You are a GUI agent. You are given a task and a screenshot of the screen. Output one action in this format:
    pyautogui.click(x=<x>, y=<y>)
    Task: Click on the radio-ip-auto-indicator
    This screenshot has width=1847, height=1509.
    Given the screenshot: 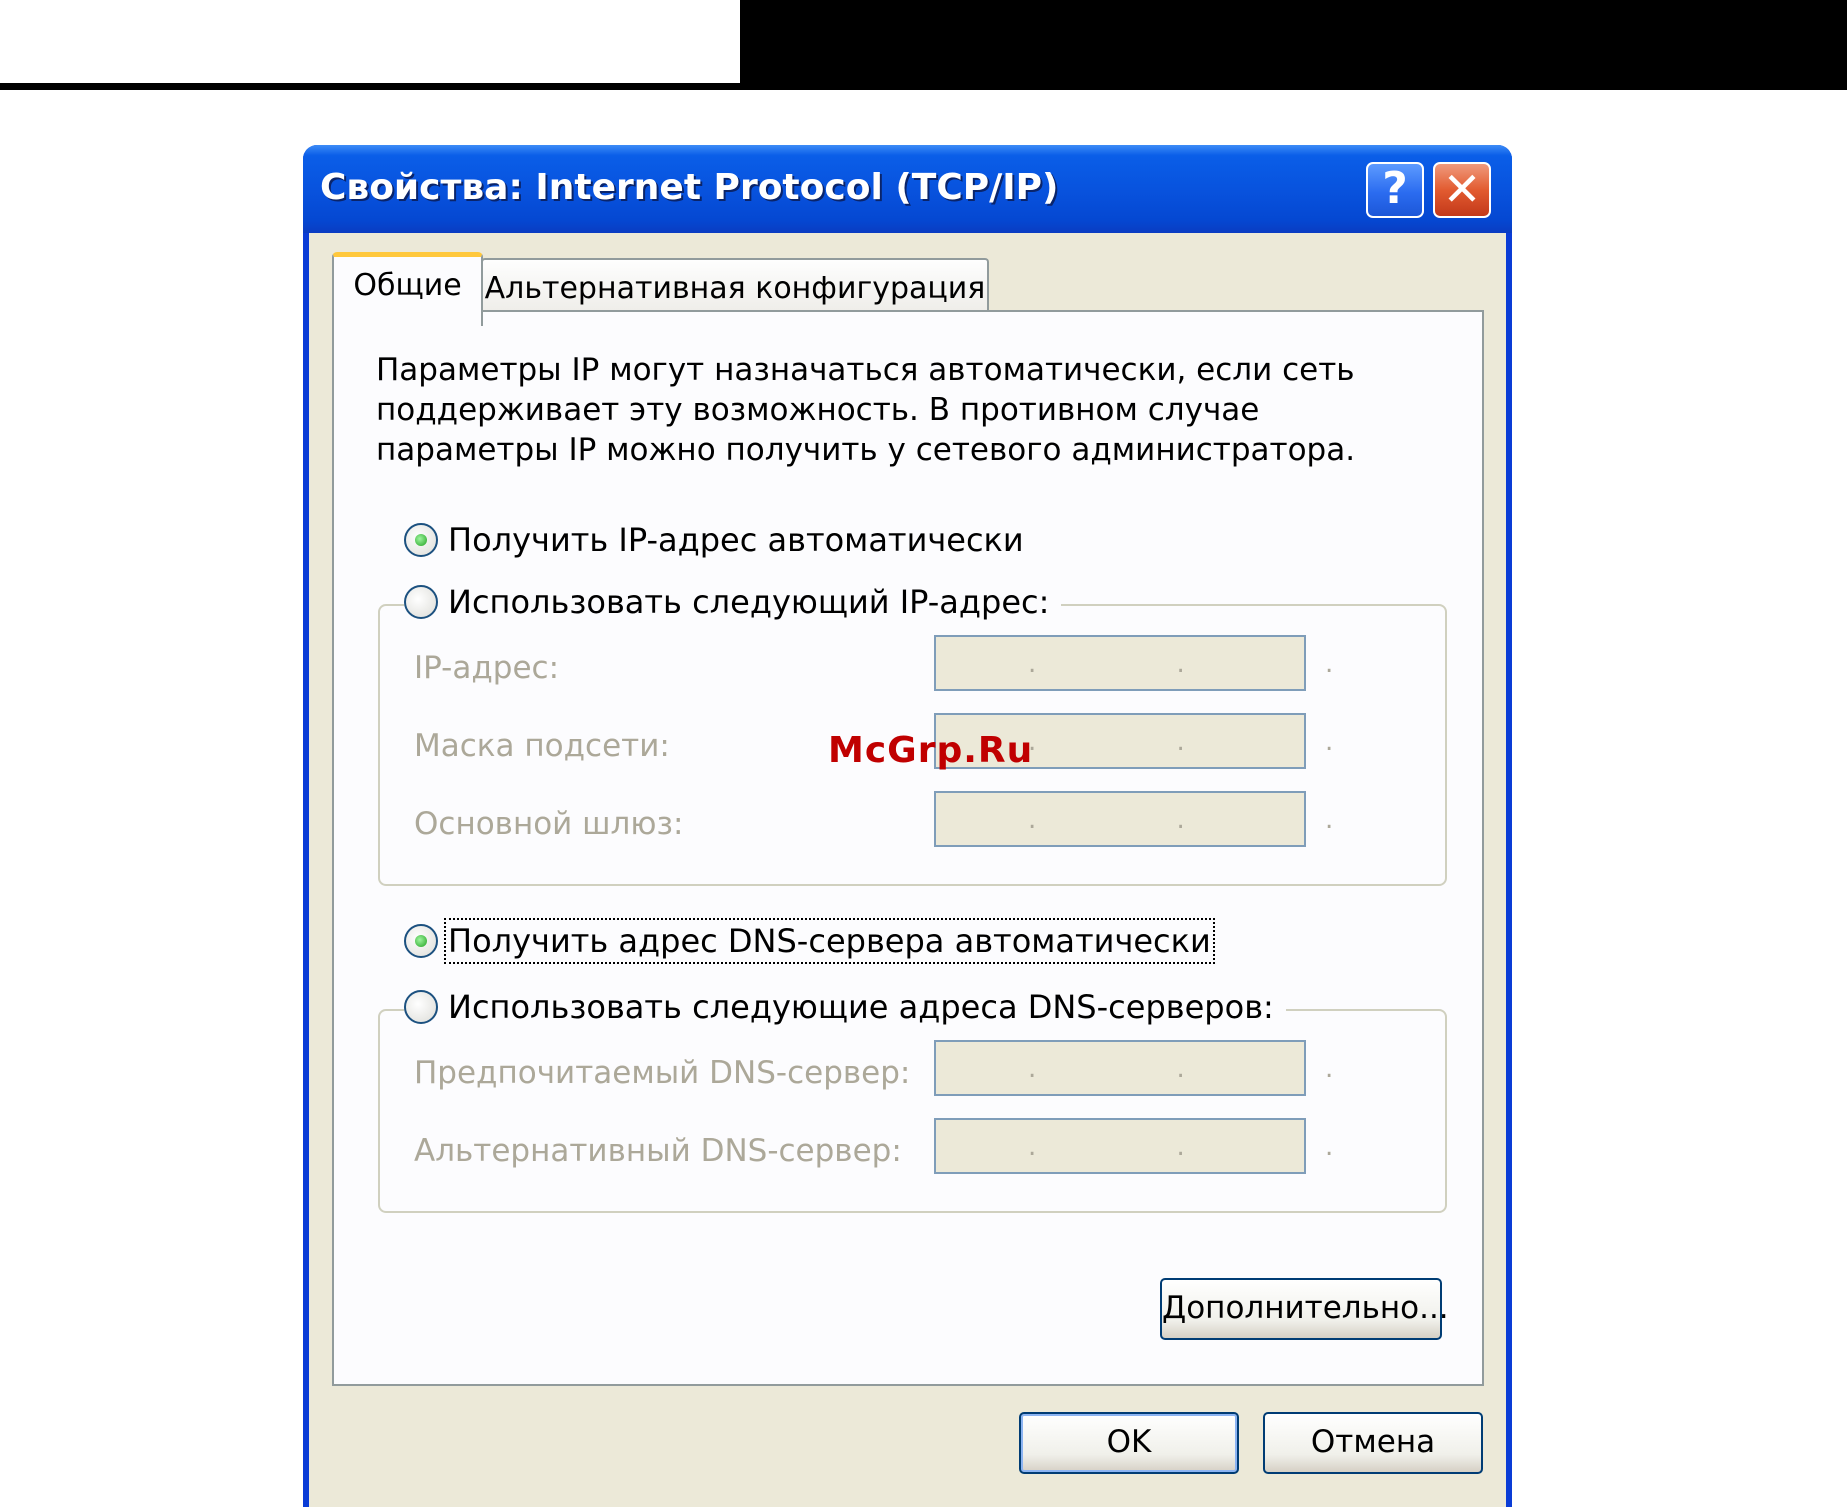 What is the action you would take?
    pyautogui.click(x=421, y=540)
    